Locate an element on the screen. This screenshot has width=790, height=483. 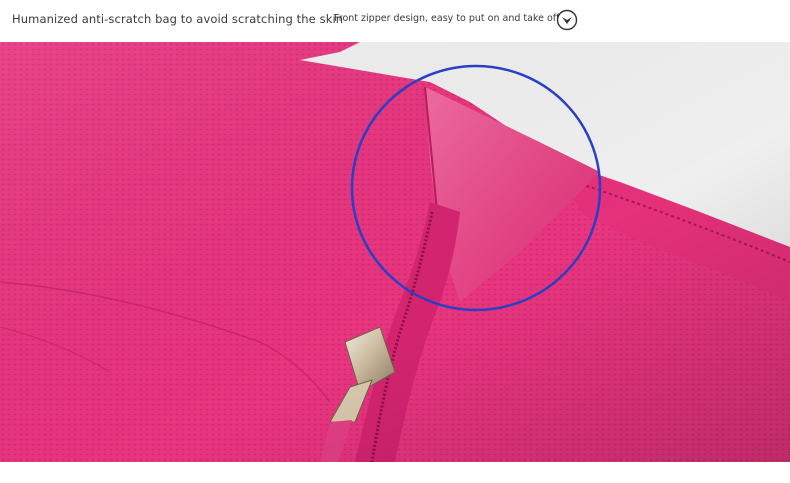
footer-space is located at coordinates (395, 472).